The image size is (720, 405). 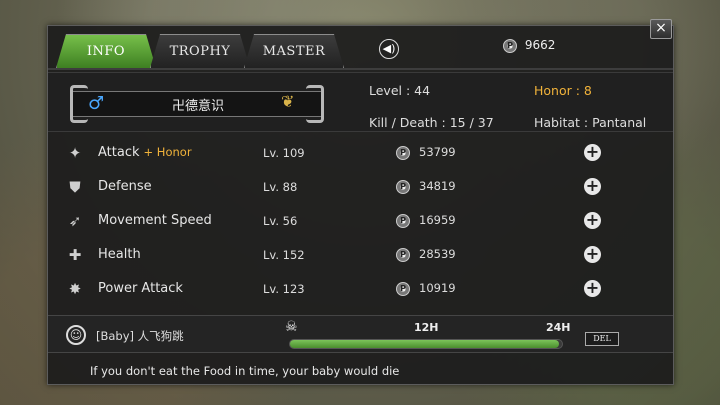 I want to click on stat-name: Defense, so click(x=125, y=186).